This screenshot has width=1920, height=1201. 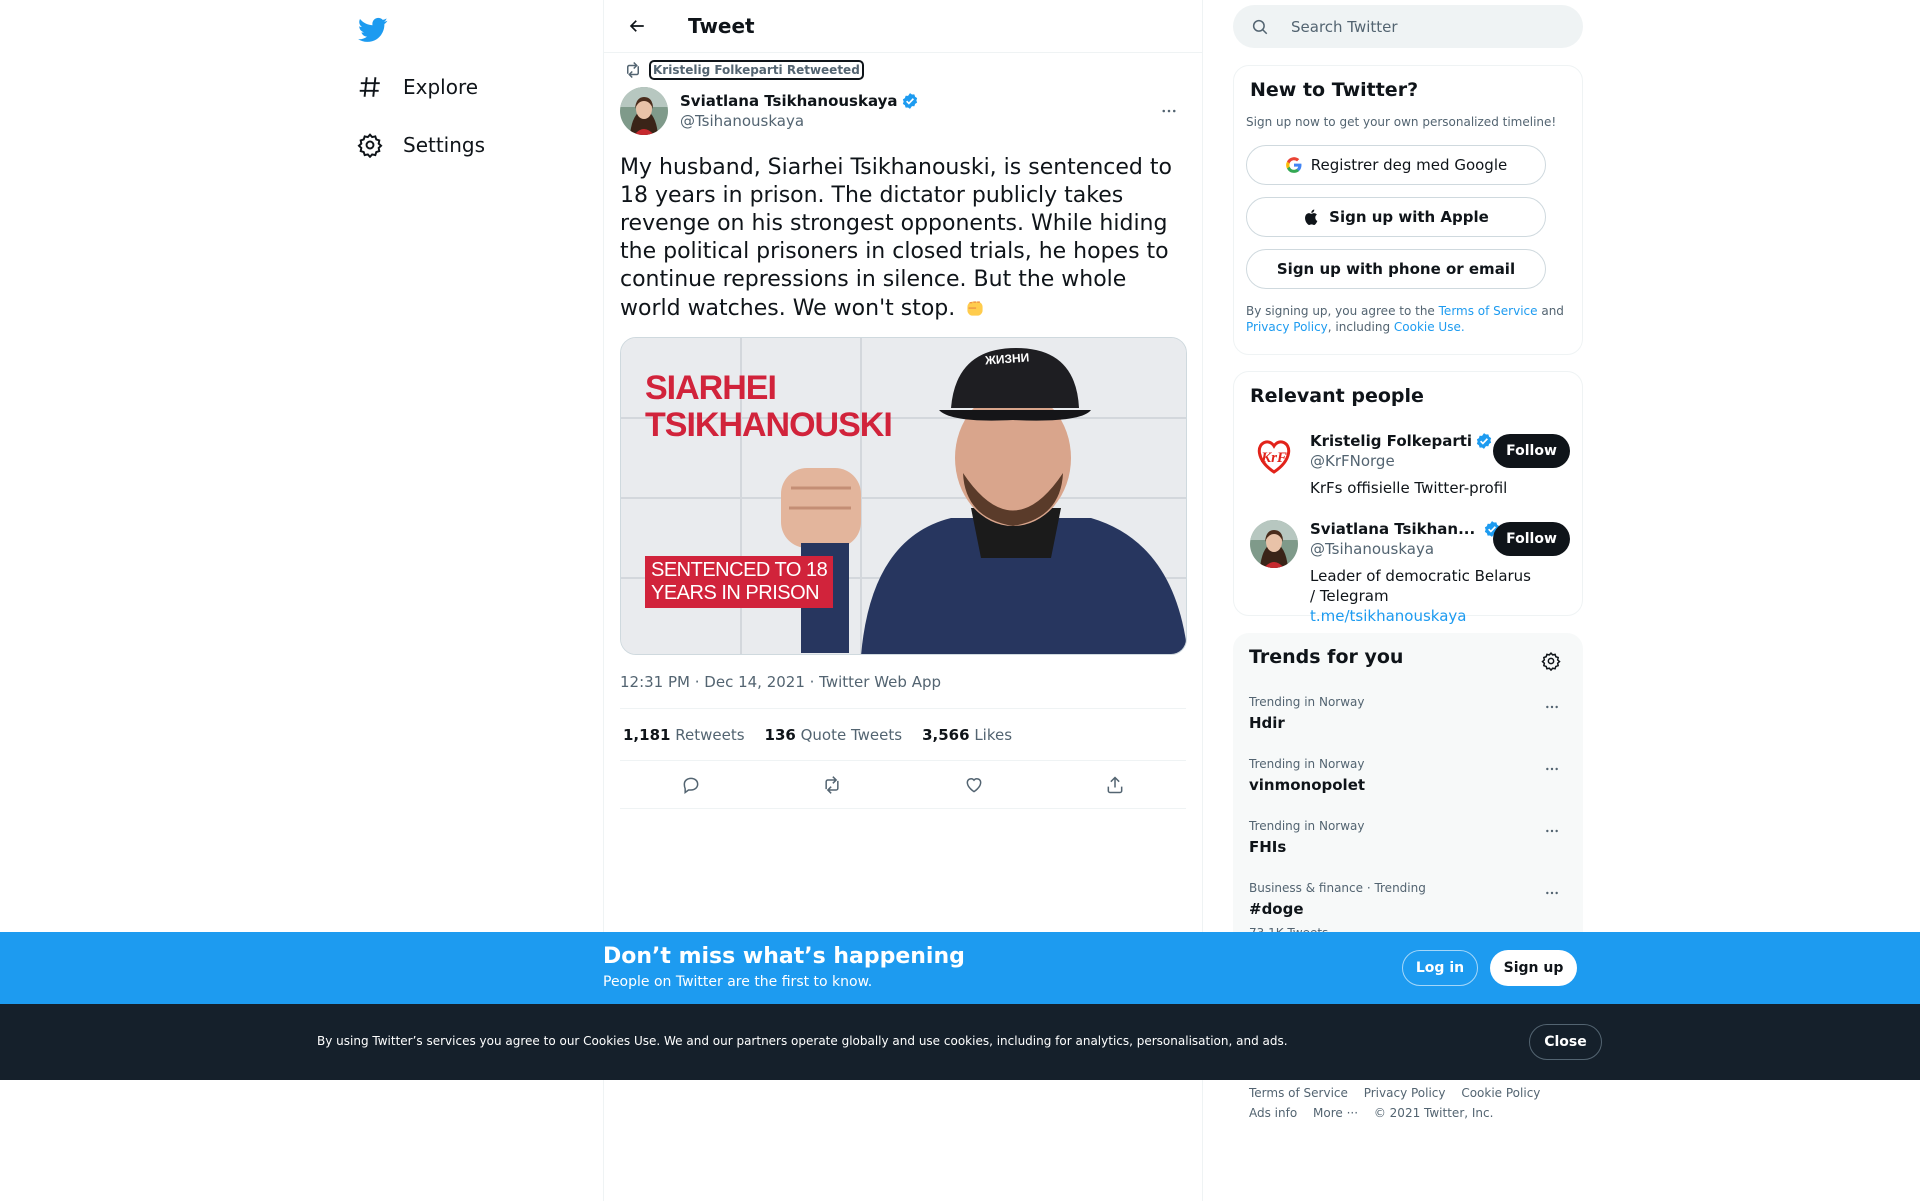 I want to click on retweet-context: Kristelig Folkeparti Retweeted, so click(x=903, y=70).